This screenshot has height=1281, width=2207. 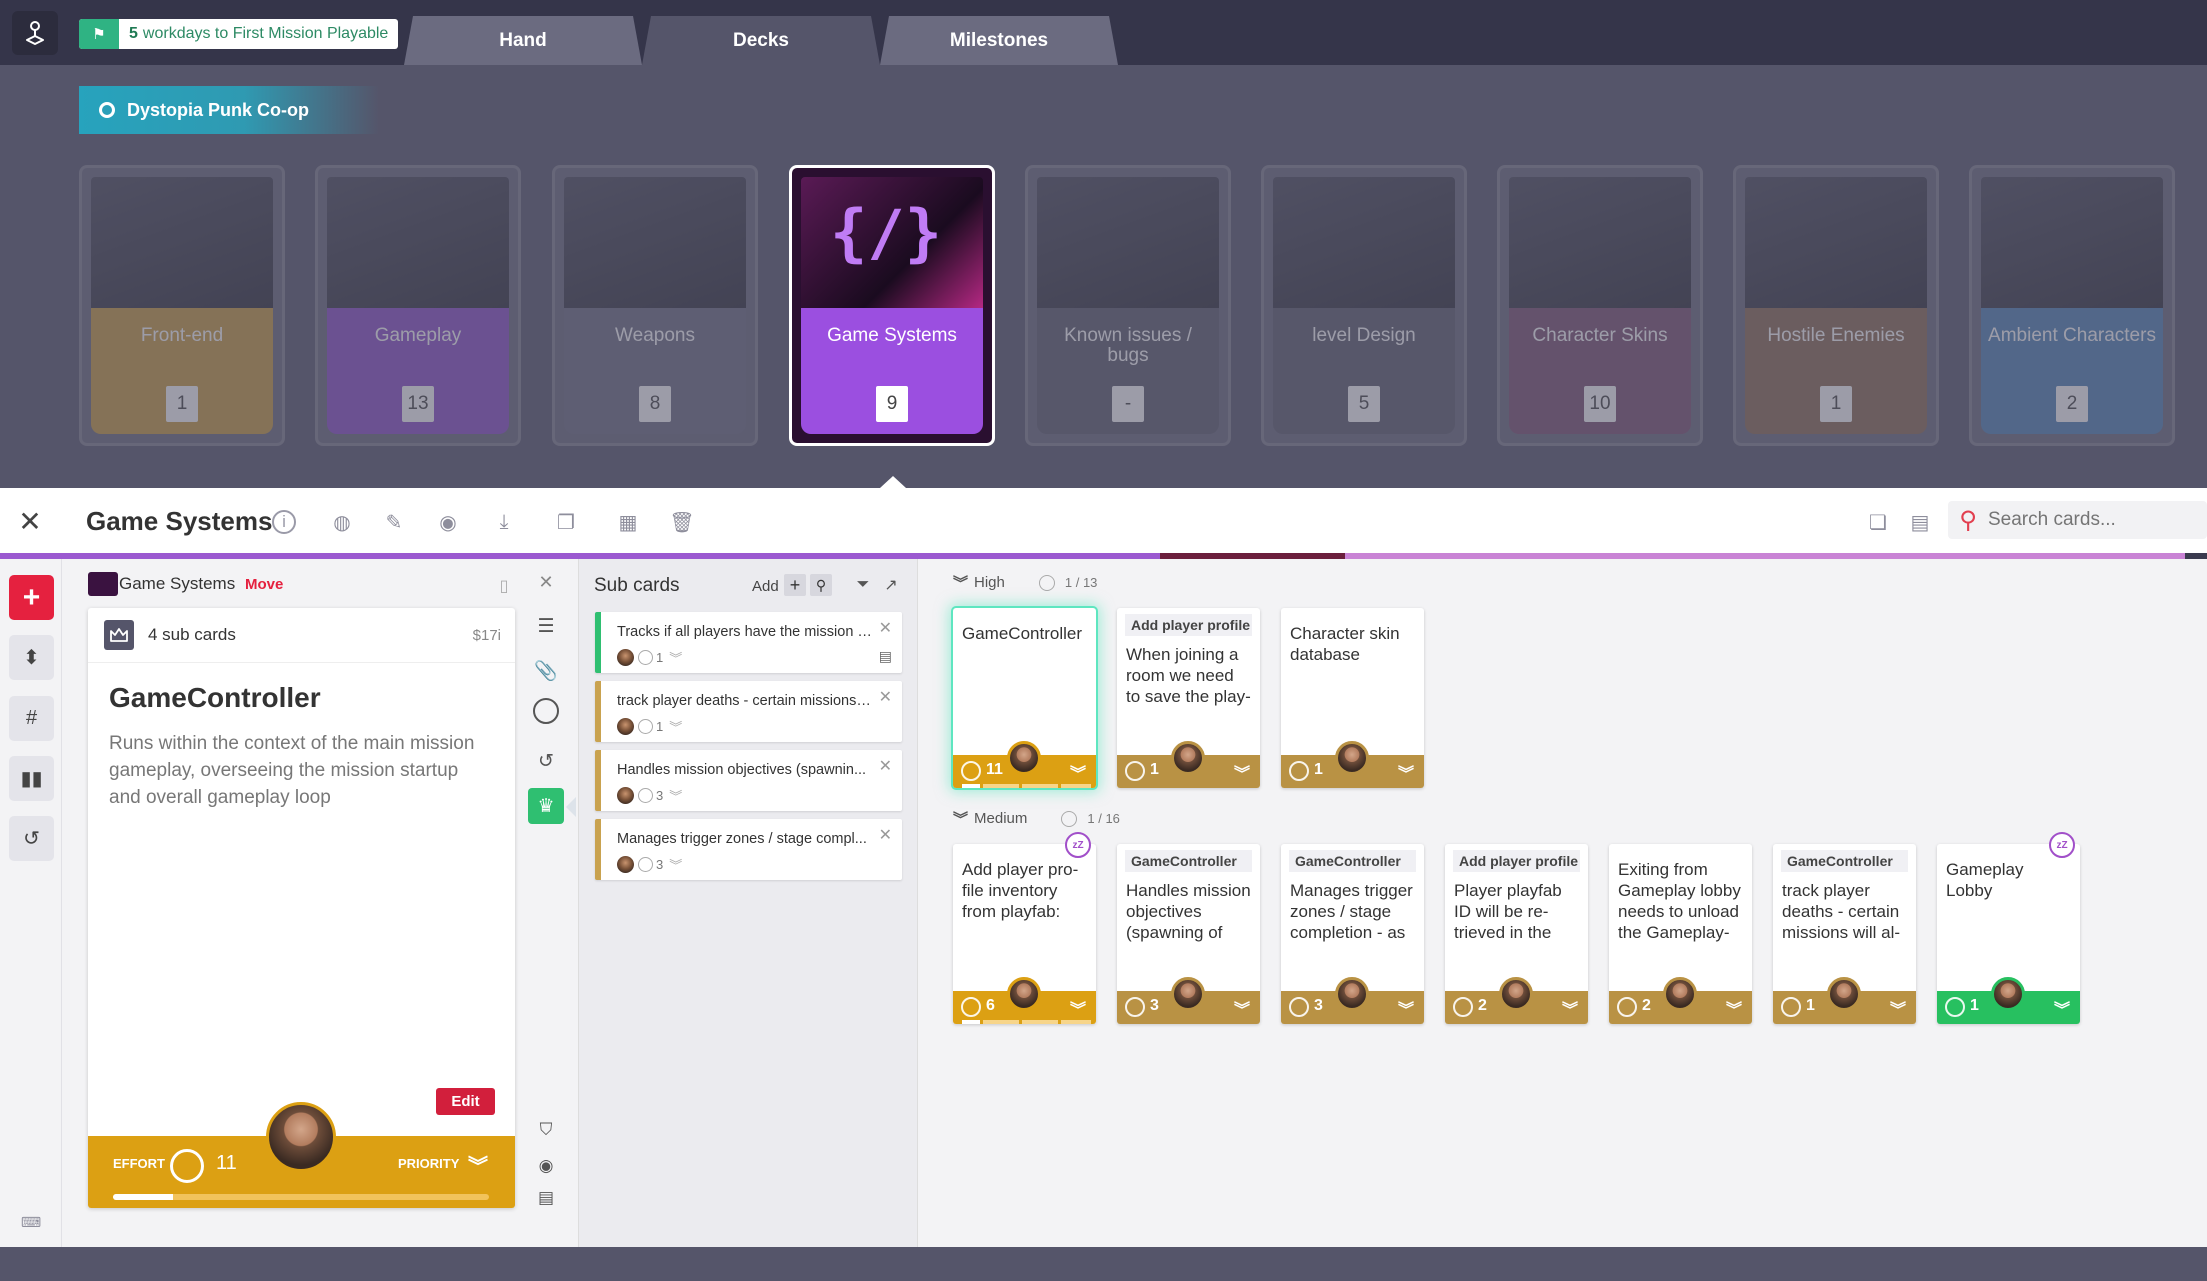 I want to click on trash-icon: 🗑, so click(x=682, y=522).